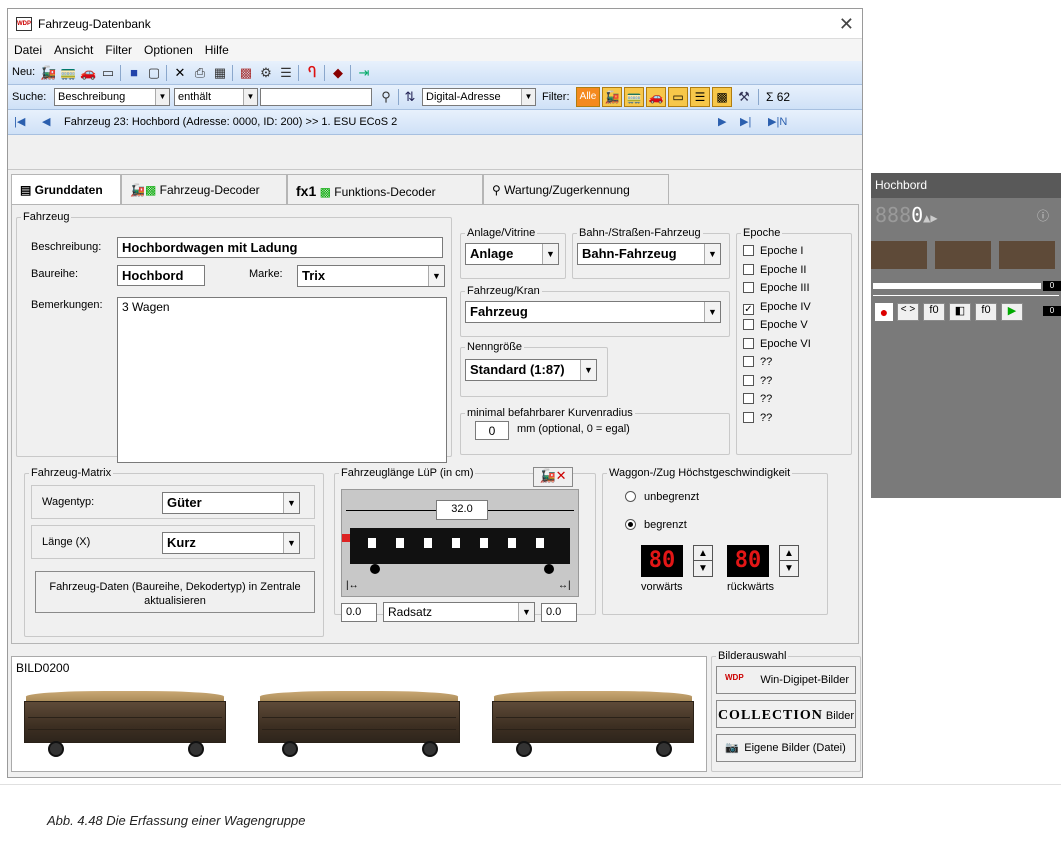  What do you see at coordinates (459, 612) in the screenshot?
I see `radsatz-select: Radsatz ▼` at bounding box center [459, 612].